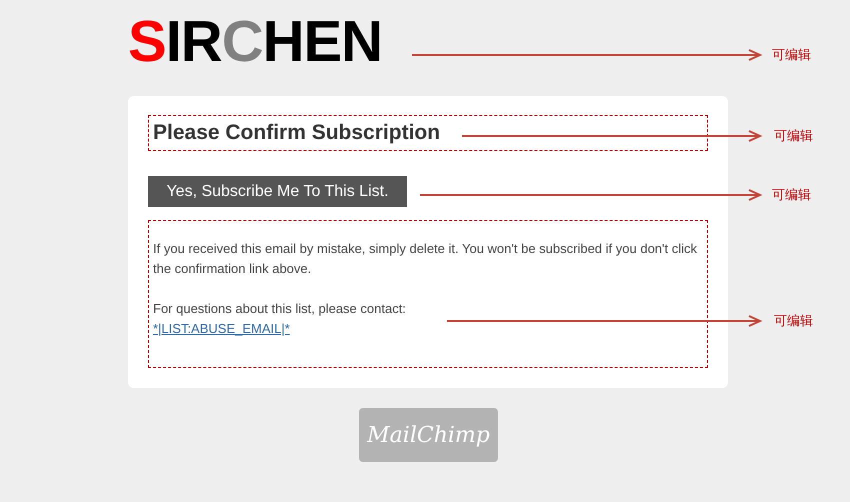 The image size is (850, 502). I want to click on subscribe-button: Yes, Subscribe Me To This List., so click(277, 191).